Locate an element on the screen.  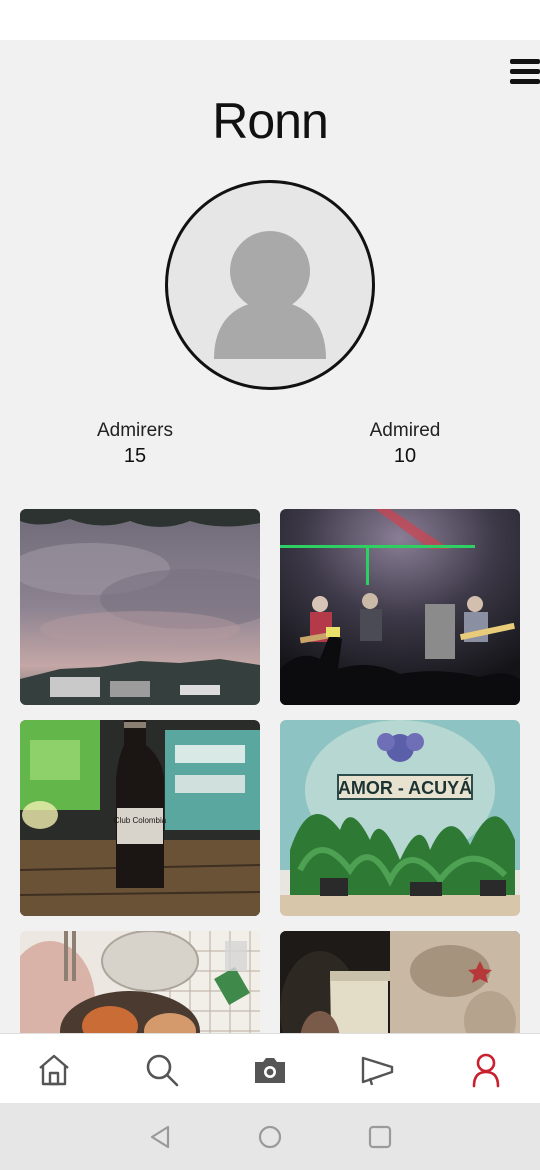
camera-icon is located at coordinates (270, 1070).